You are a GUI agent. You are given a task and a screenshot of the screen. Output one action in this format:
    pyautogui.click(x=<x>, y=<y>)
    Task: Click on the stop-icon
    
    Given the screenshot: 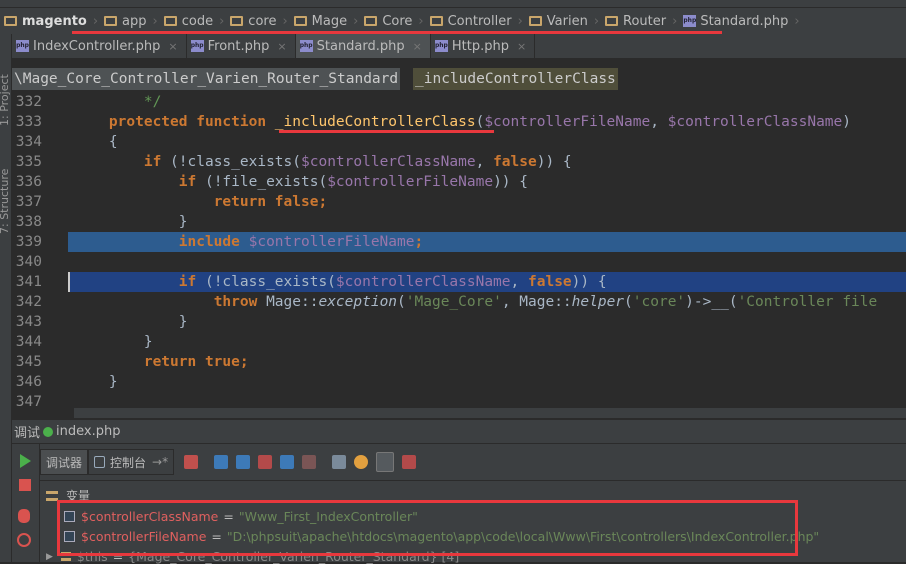 What is the action you would take?
    pyautogui.click(x=25, y=485)
    